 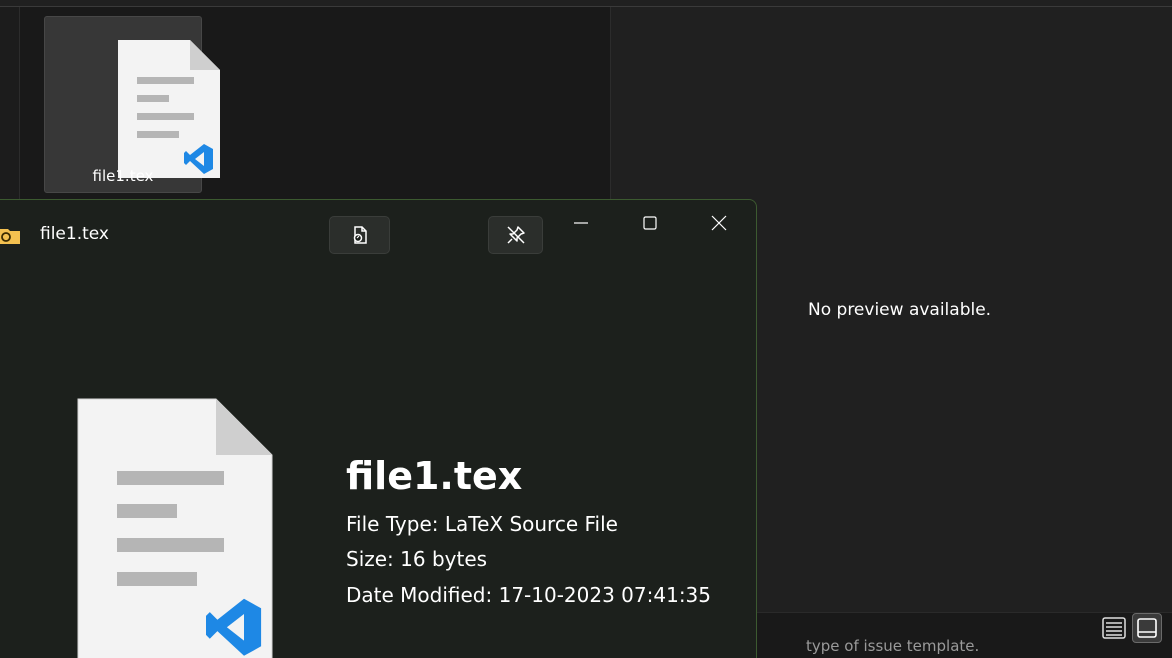 I want to click on vscode-file-icon, so click(x=169, y=109).